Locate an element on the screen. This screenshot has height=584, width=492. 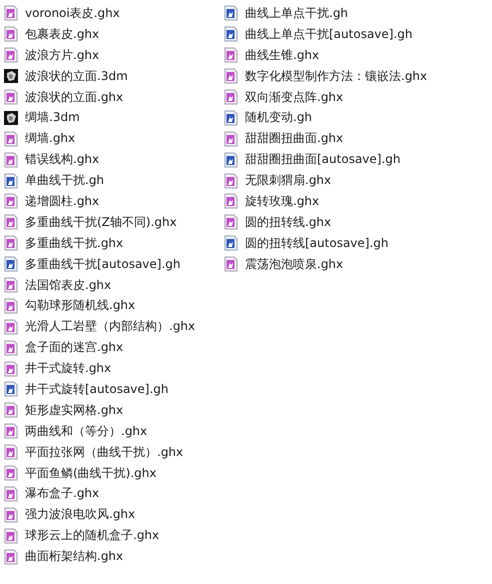
file-item: 波浪方片.ghx is located at coordinates (113, 55).